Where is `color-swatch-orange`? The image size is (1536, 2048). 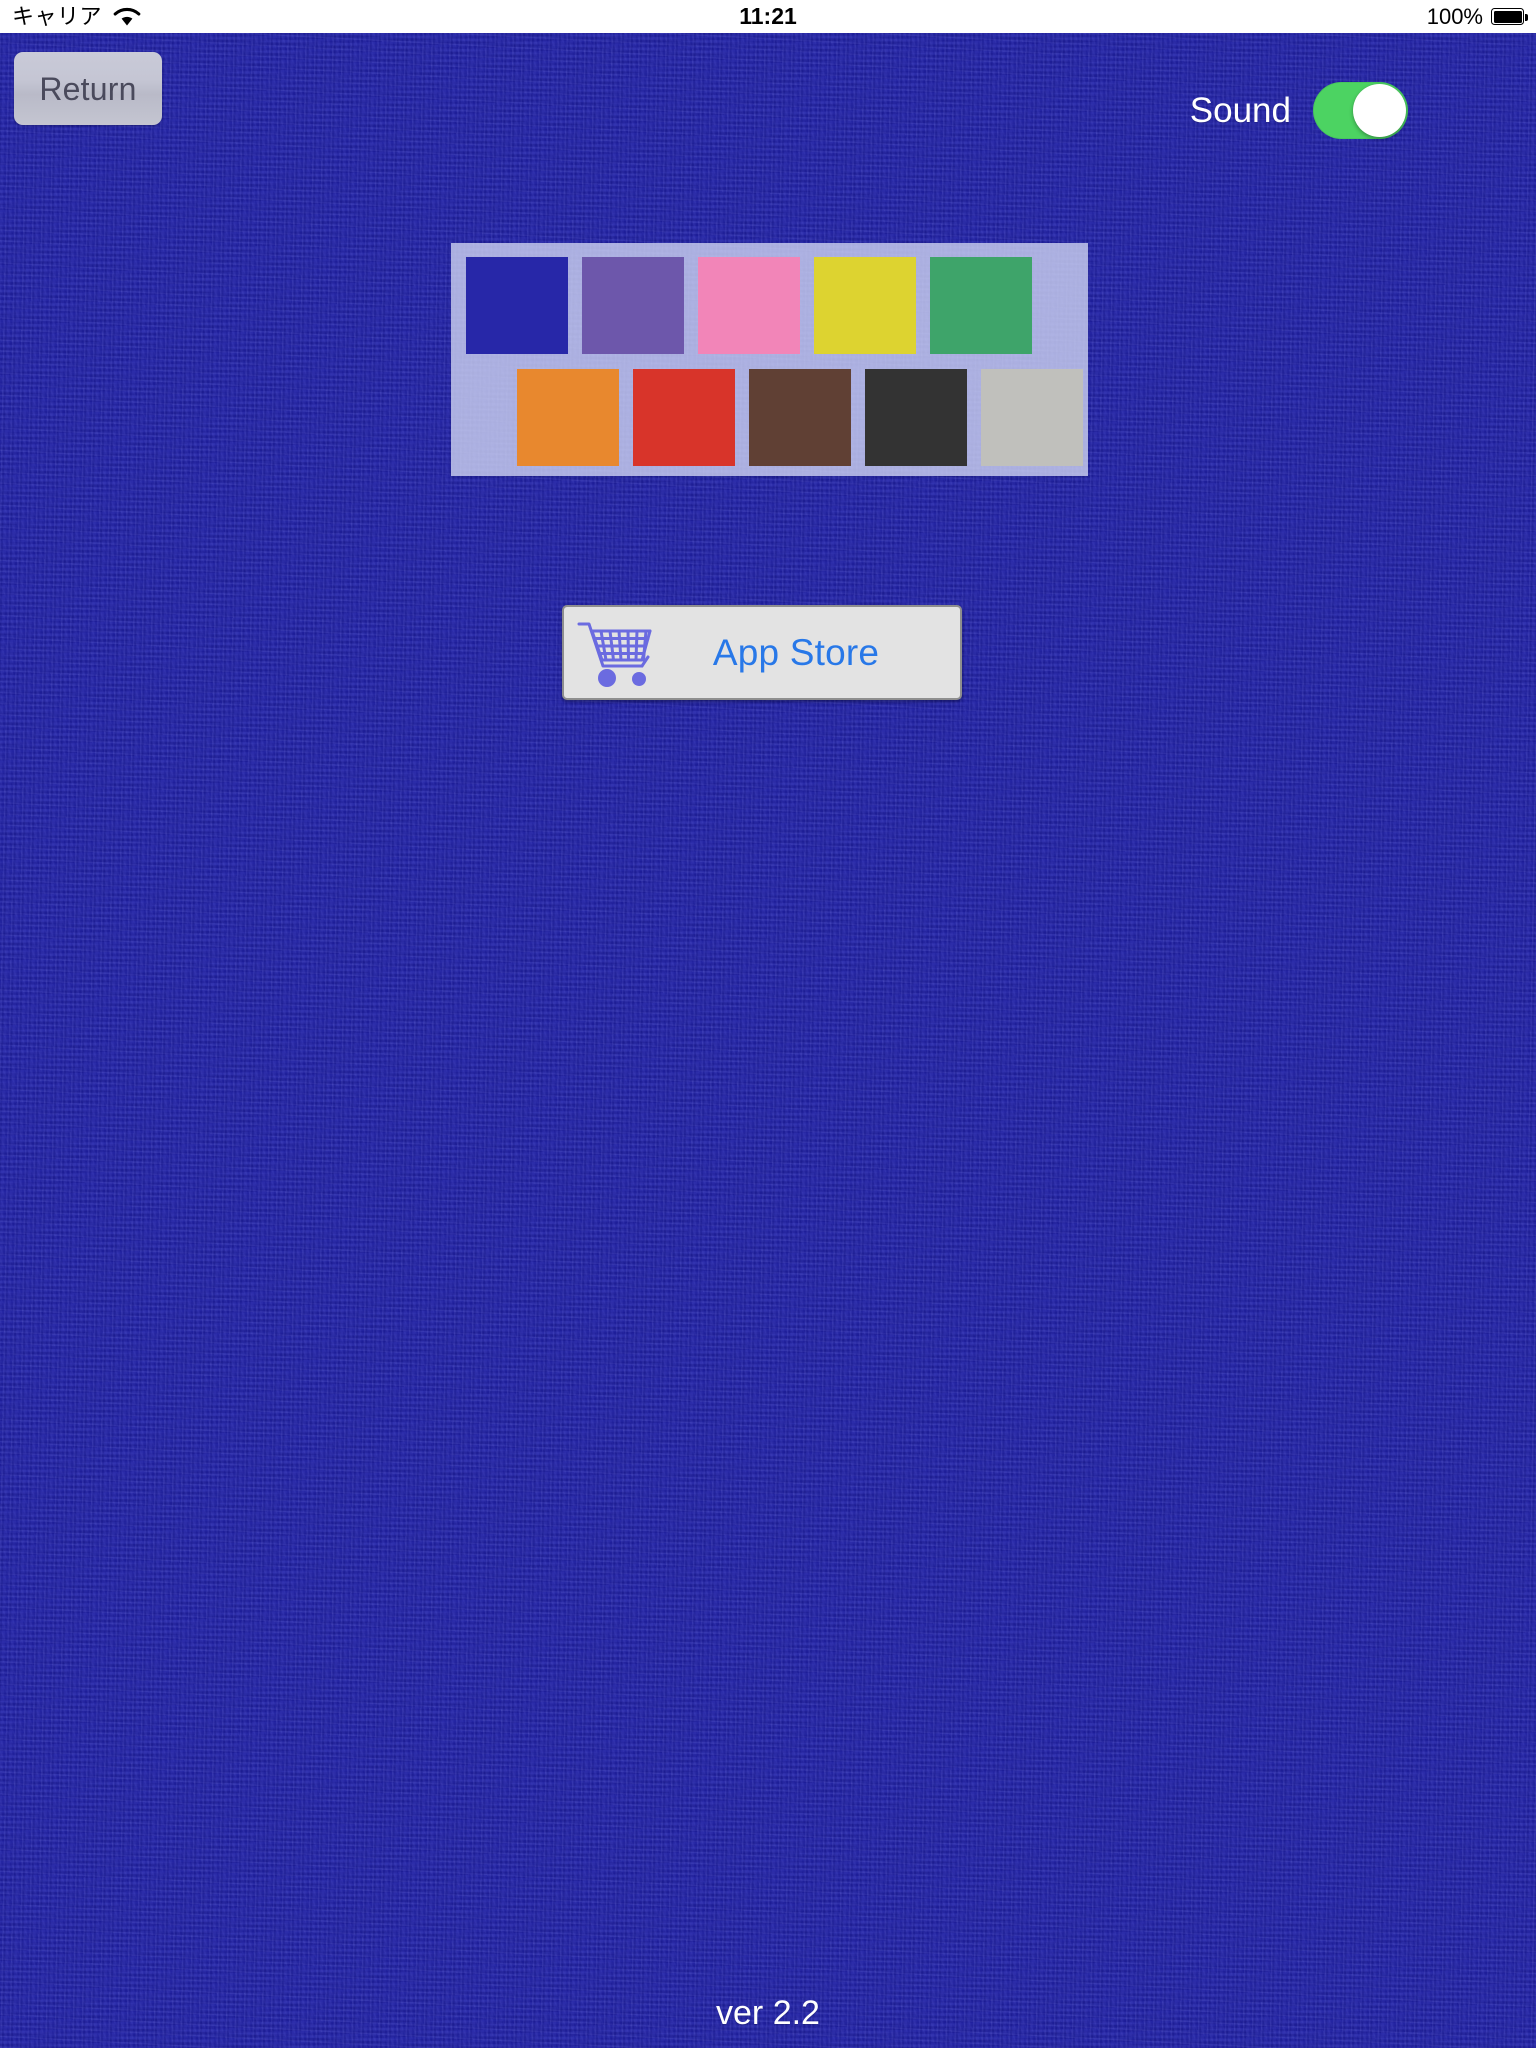
color-swatch-orange is located at coordinates (568, 417).